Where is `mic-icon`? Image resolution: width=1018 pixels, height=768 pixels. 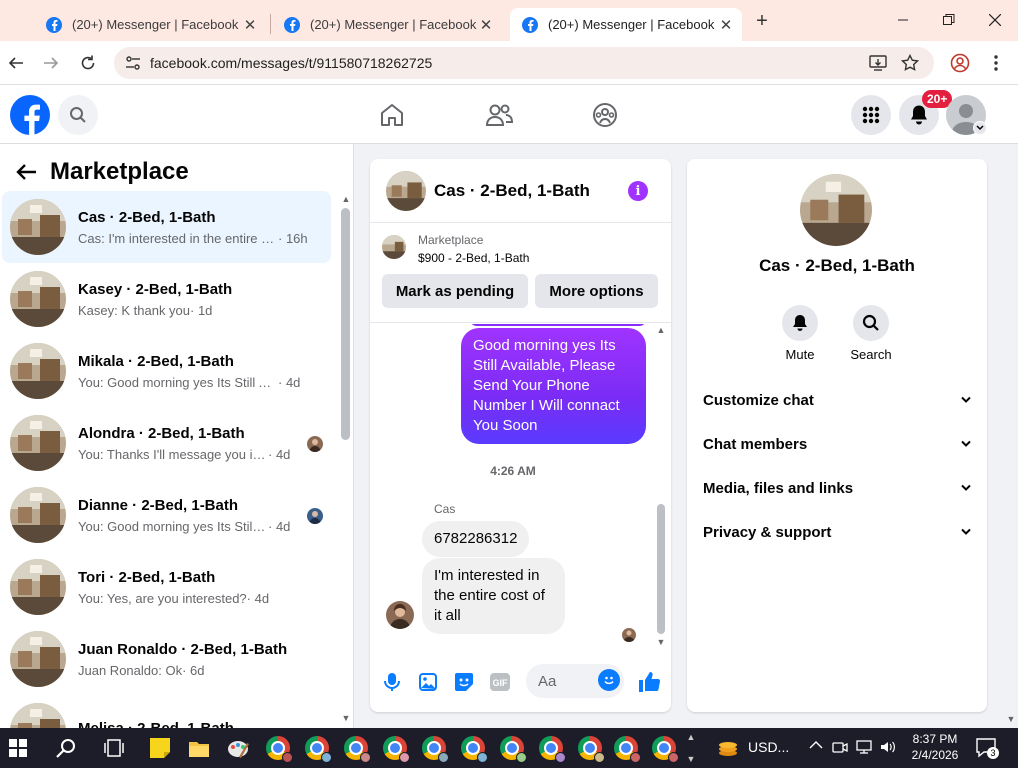 mic-icon is located at coordinates (392, 682).